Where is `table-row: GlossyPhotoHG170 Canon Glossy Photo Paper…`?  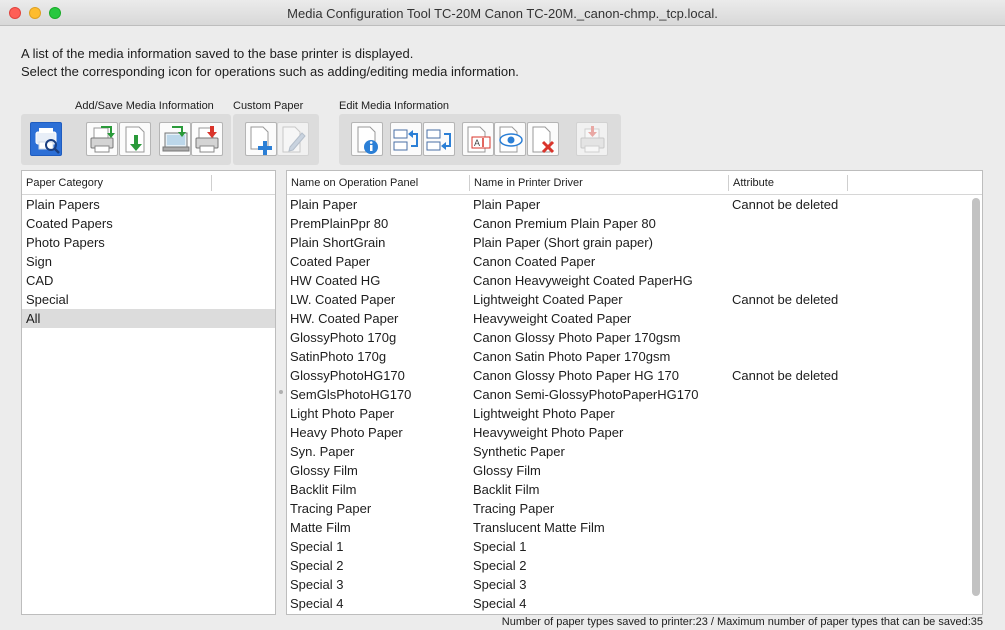 table-row: GlossyPhotoHG170 Canon Glossy Photo Paper… is located at coordinates (634, 375).